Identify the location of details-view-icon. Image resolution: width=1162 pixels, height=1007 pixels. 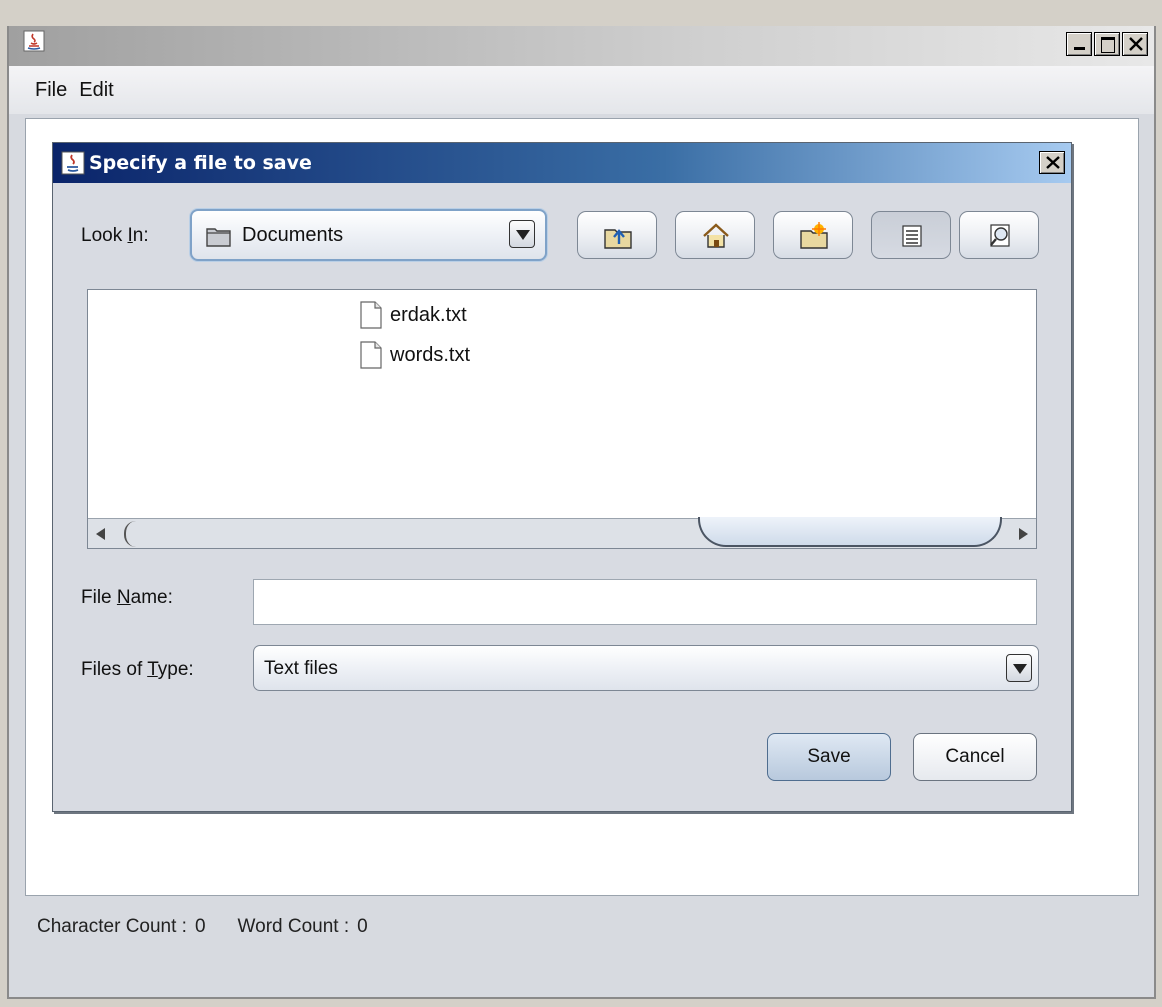
(1000, 235).